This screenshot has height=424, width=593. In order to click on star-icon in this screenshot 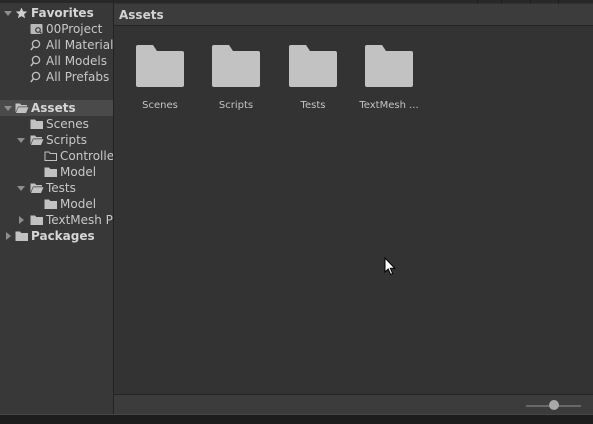, I will do `click(22, 13)`.